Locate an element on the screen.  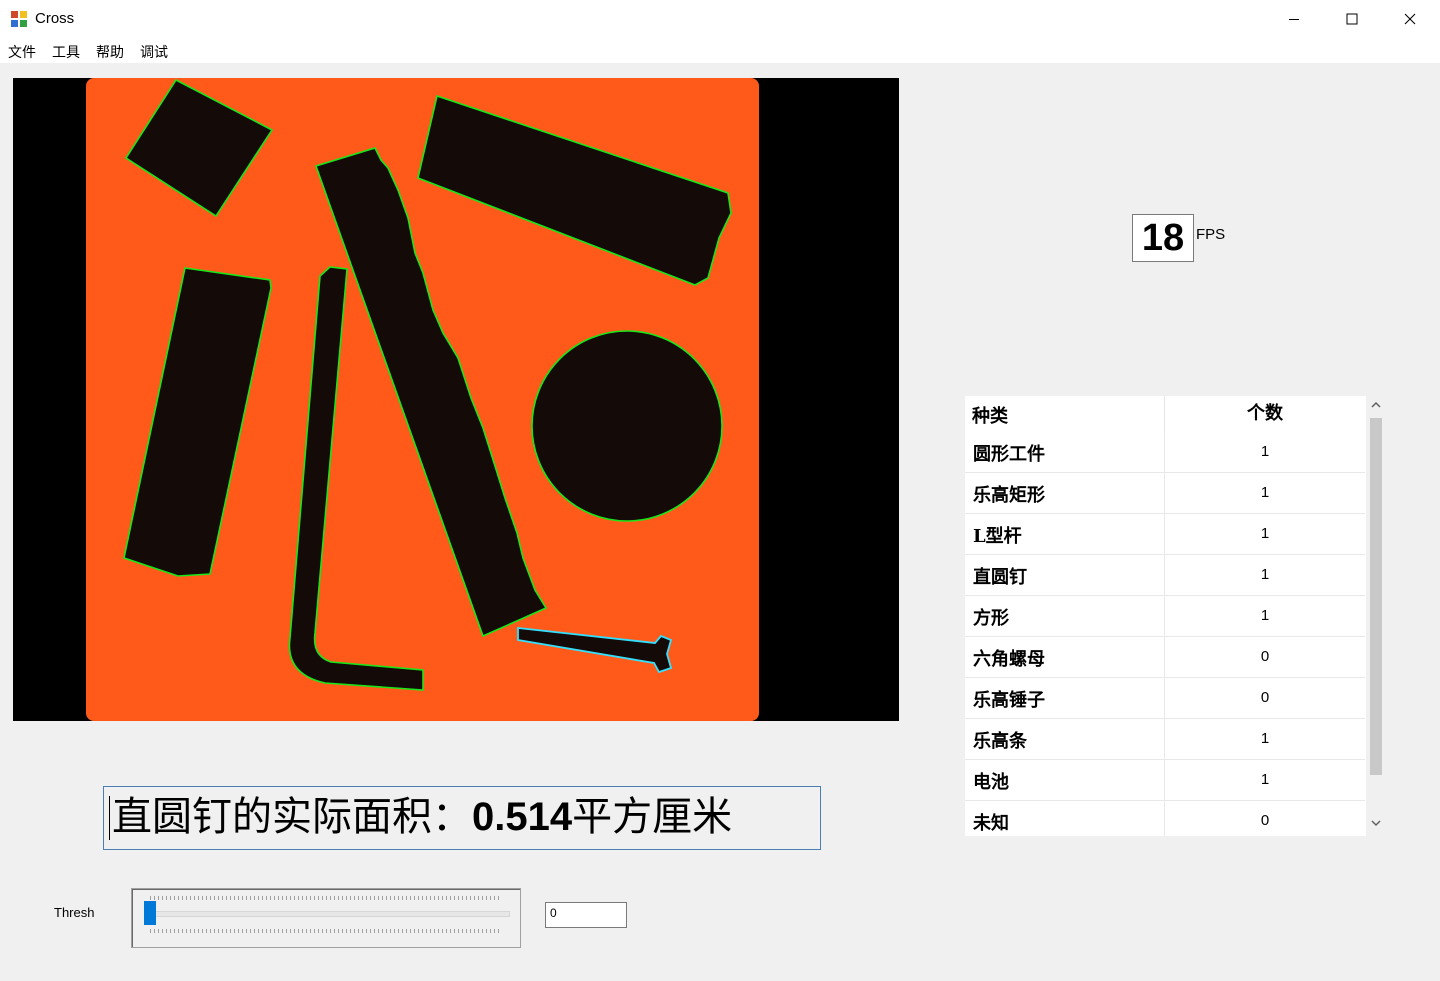
cell-type: 电池 is located at coordinates (991, 782).